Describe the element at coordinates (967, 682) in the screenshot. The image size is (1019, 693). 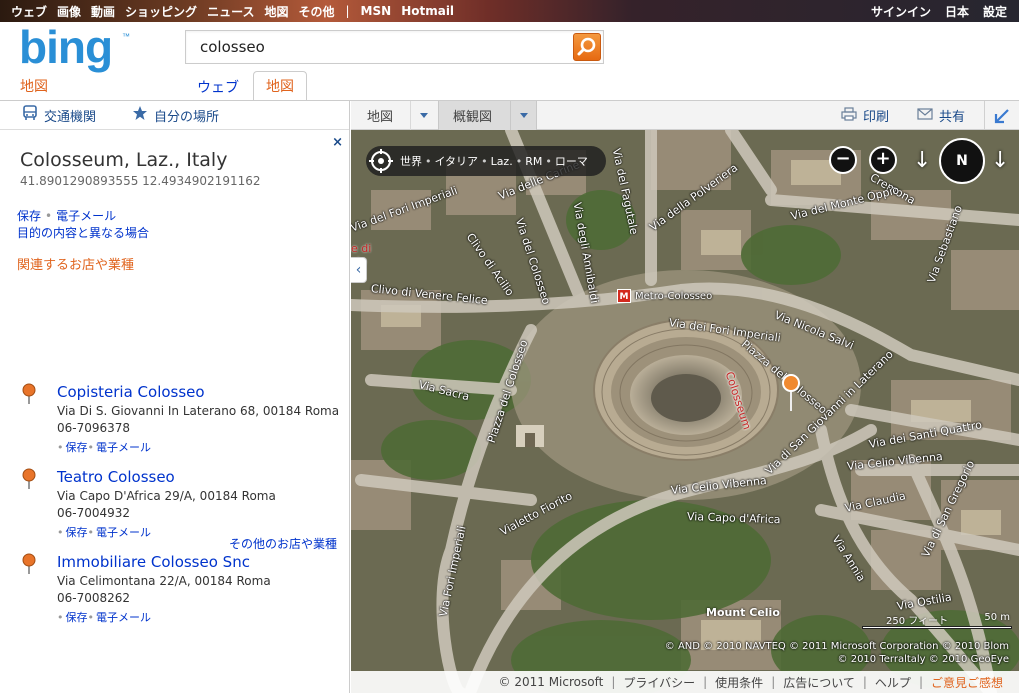
I see `feedback-link: ご意見ご感想` at that location.